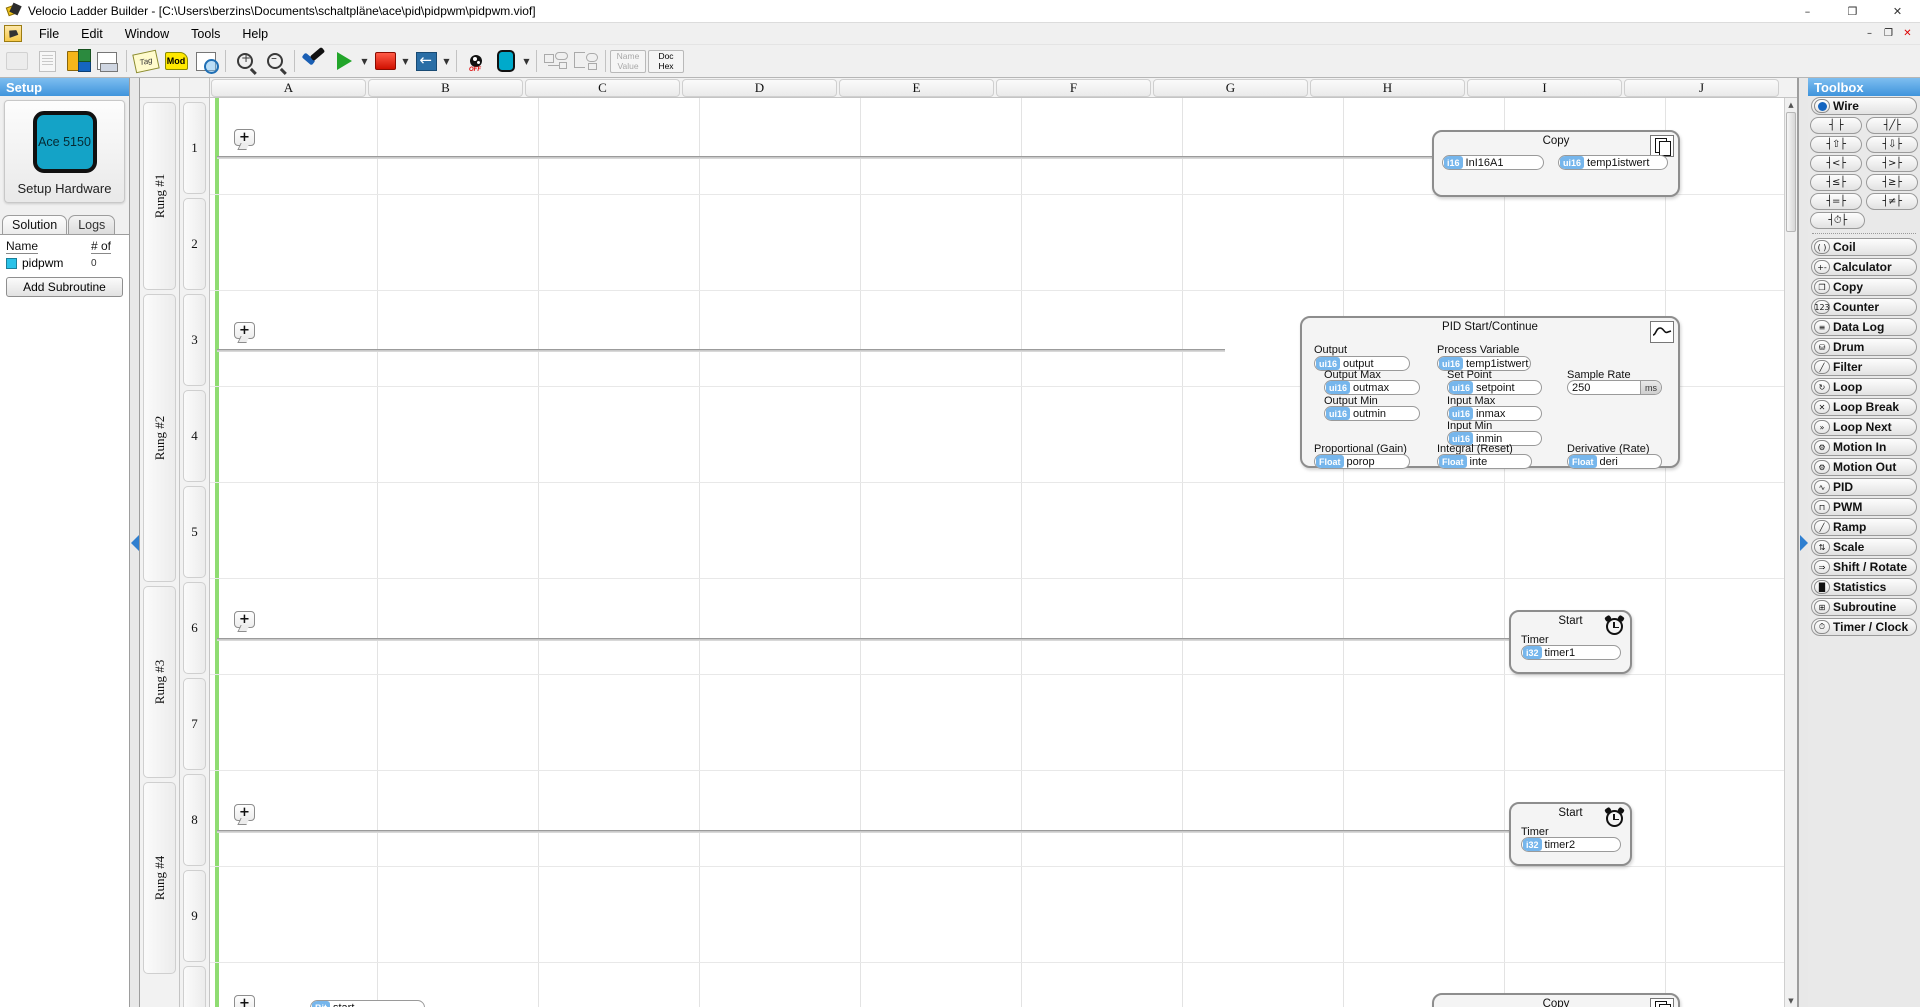 The height and width of the screenshot is (1007, 1920). What do you see at coordinates (1864, 307) in the screenshot?
I see `toolbox-item-counter: 123 Counter` at bounding box center [1864, 307].